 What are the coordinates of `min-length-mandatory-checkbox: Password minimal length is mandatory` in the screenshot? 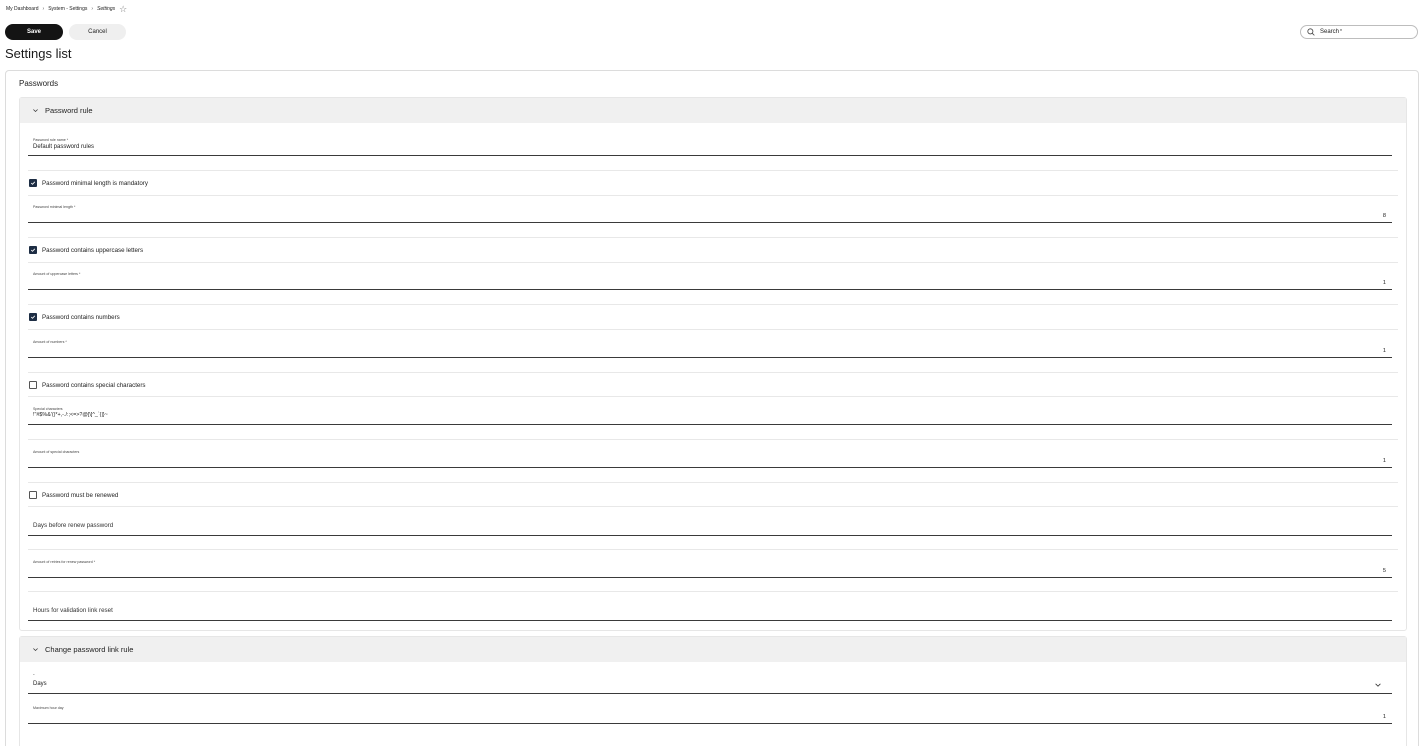 It's located at (88, 183).